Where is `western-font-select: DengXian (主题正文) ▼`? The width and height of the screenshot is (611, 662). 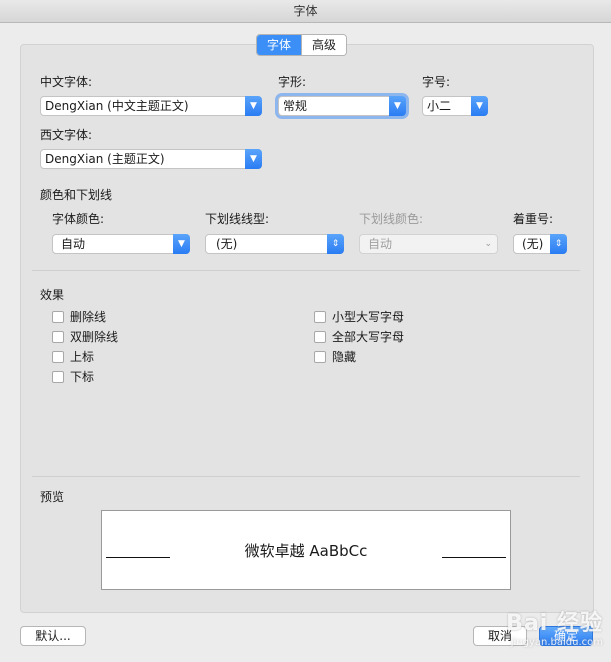
western-font-select: DengXian (主题正文) ▼ is located at coordinates (151, 159).